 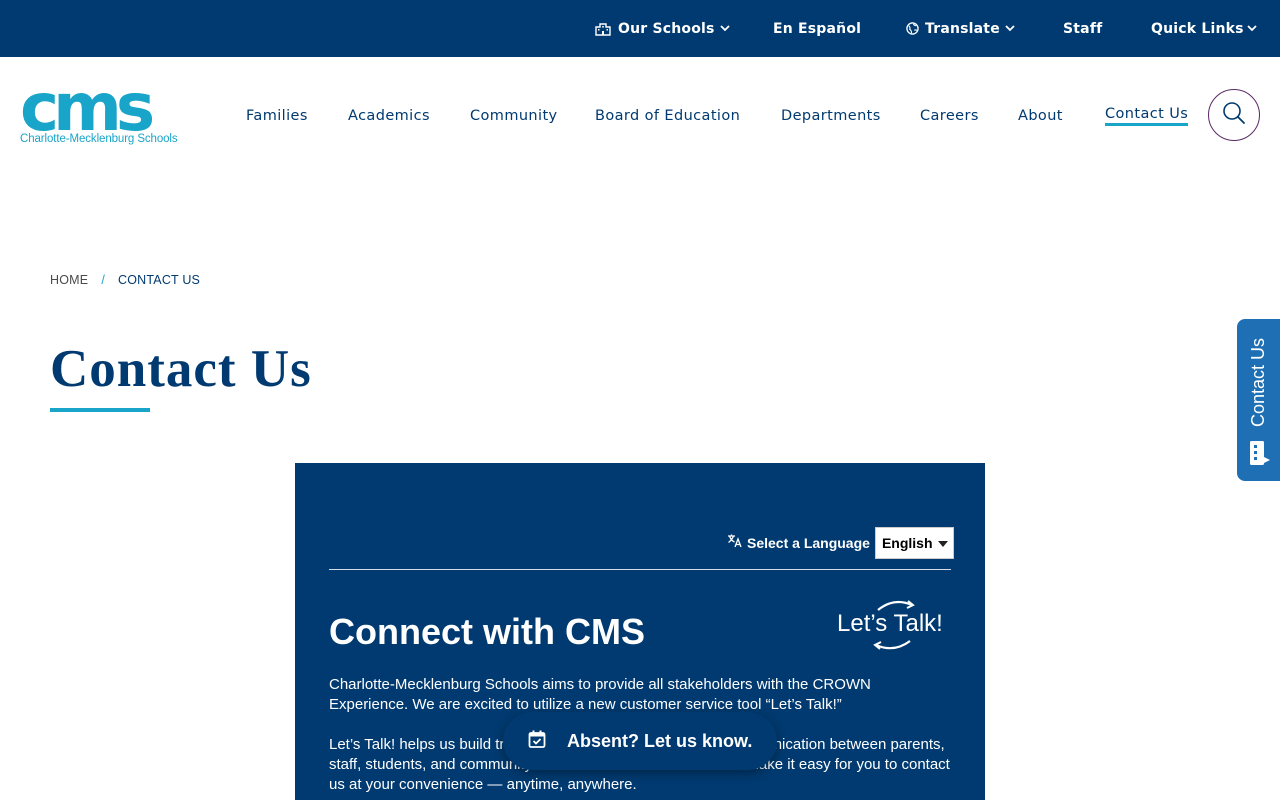 I want to click on side-tab-label-wrap: Contact Us, so click(x=1259, y=382).